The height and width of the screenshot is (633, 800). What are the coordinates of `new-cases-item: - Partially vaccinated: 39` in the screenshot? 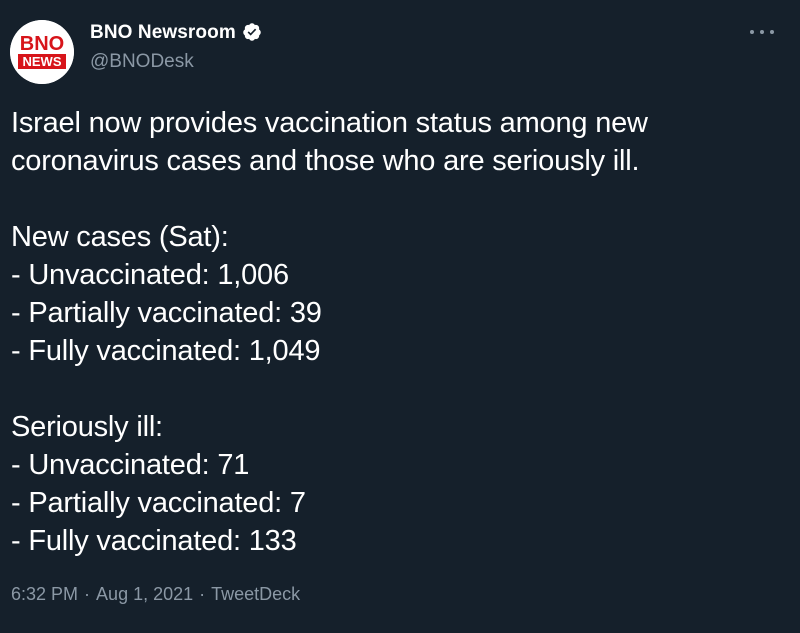 It's located at (166, 313).